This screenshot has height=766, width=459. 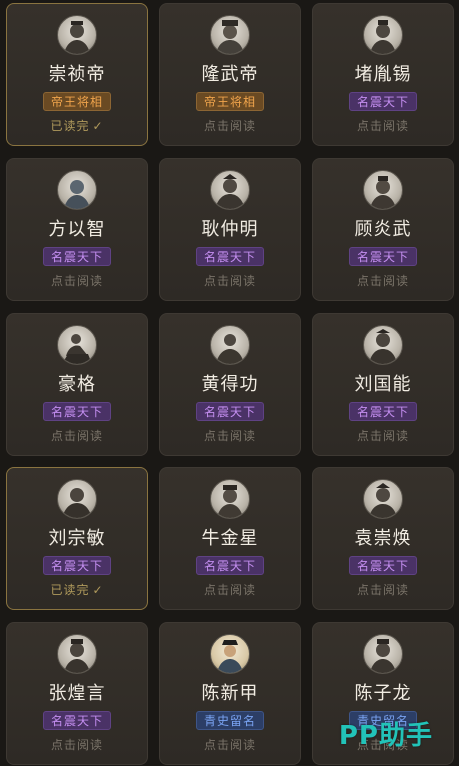 I want to click on character-name: 牛金星, so click(x=230, y=538).